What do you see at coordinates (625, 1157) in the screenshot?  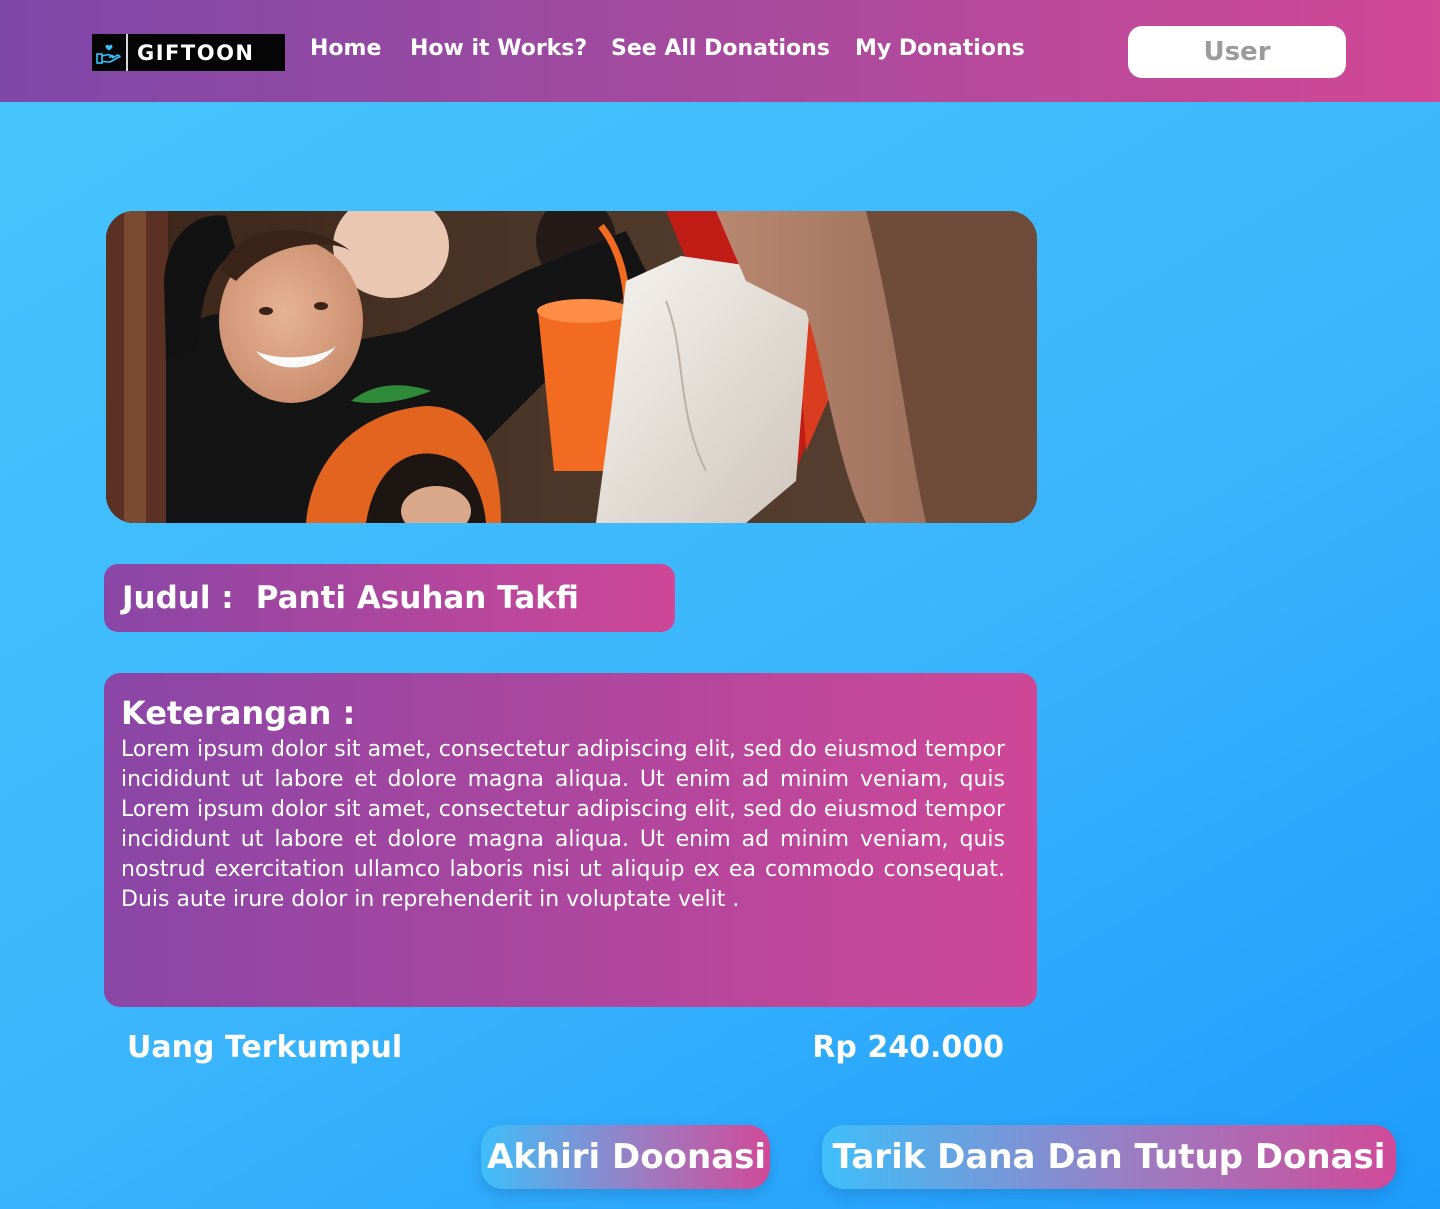 I see `end-donation-button: Akhiri Doonasi` at bounding box center [625, 1157].